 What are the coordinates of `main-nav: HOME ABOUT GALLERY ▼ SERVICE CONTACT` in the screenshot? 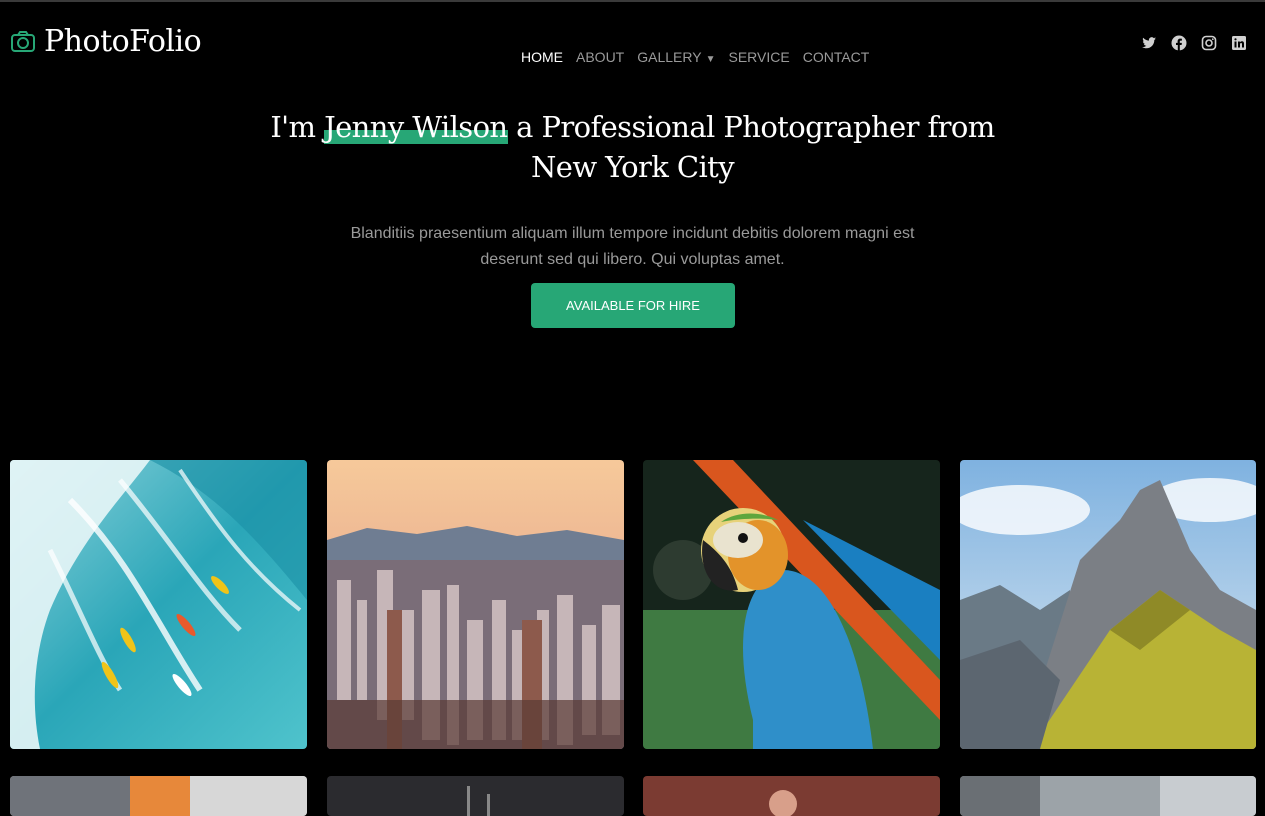 It's located at (695, 57).